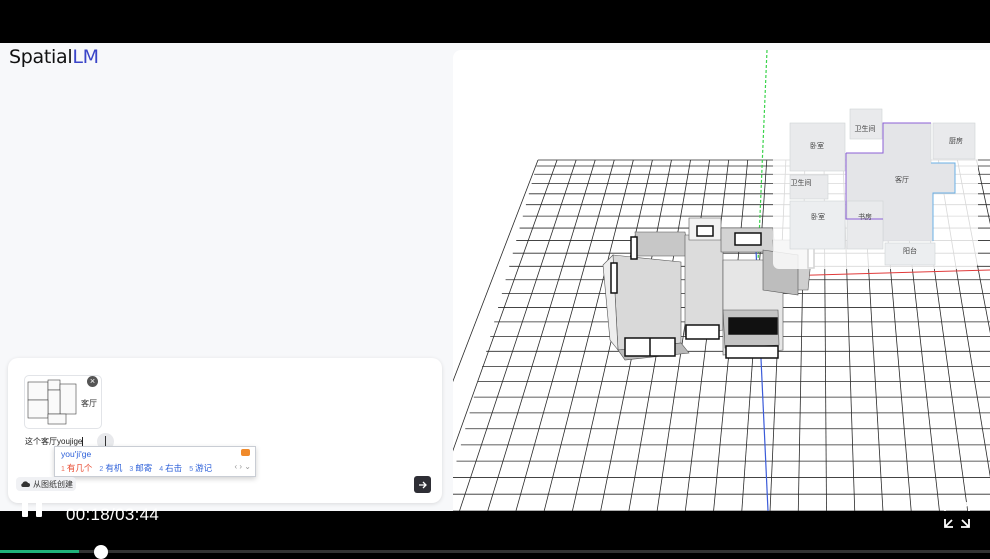 This screenshot has height=559, width=990. I want to click on arrow-right-icon, so click(422, 484).